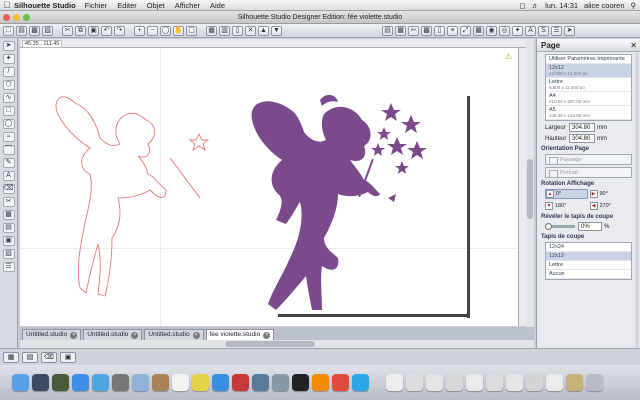 This screenshot has width=640, height=400. I want to click on cut-icon: ✂, so click(67, 30).